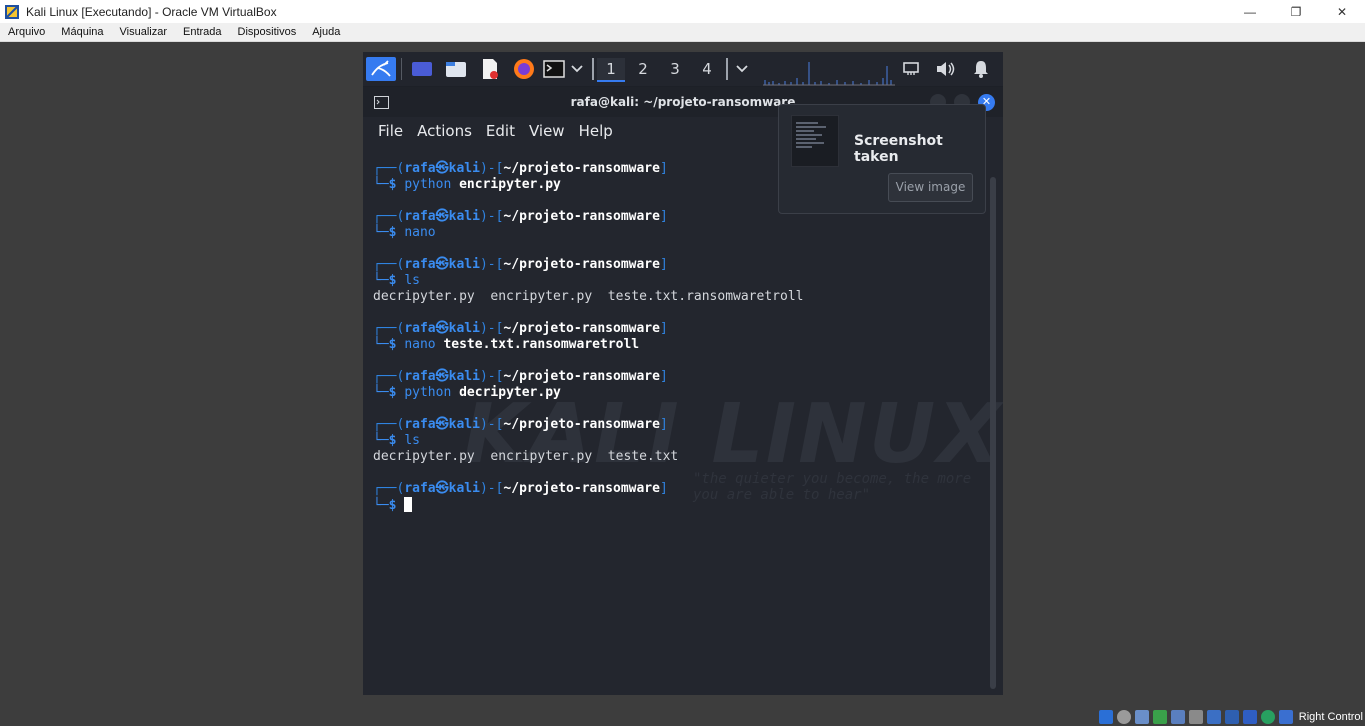 This screenshot has height=726, width=1365. Describe the element at coordinates (1105, 717) in the screenshot. I see `hard-disk-icon` at that location.